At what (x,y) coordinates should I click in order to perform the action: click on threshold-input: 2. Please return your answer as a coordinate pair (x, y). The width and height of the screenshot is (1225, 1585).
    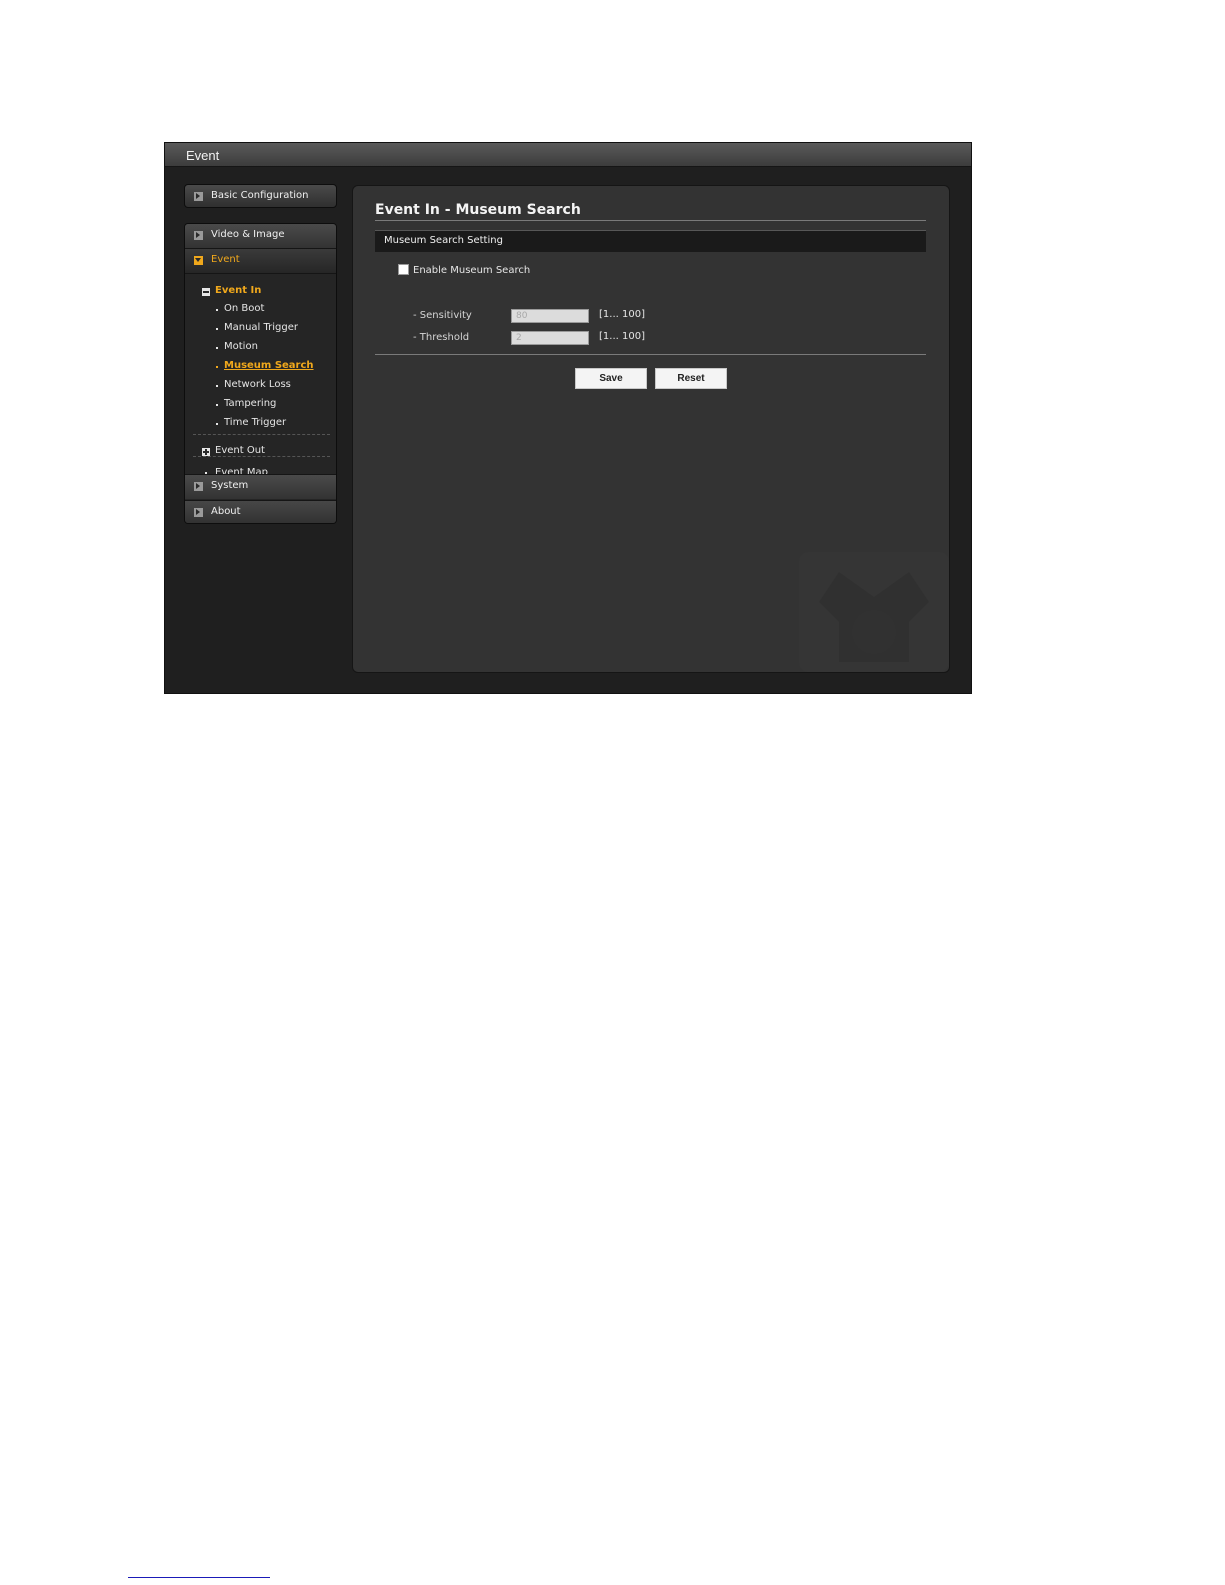
    Looking at the image, I should click on (550, 338).